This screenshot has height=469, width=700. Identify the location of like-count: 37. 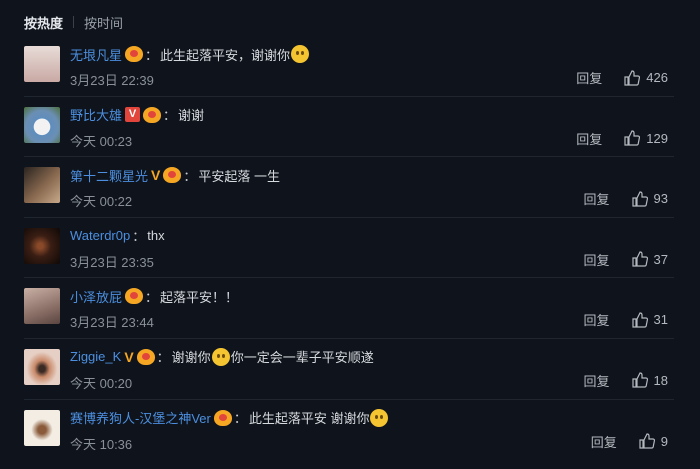
(660, 259).